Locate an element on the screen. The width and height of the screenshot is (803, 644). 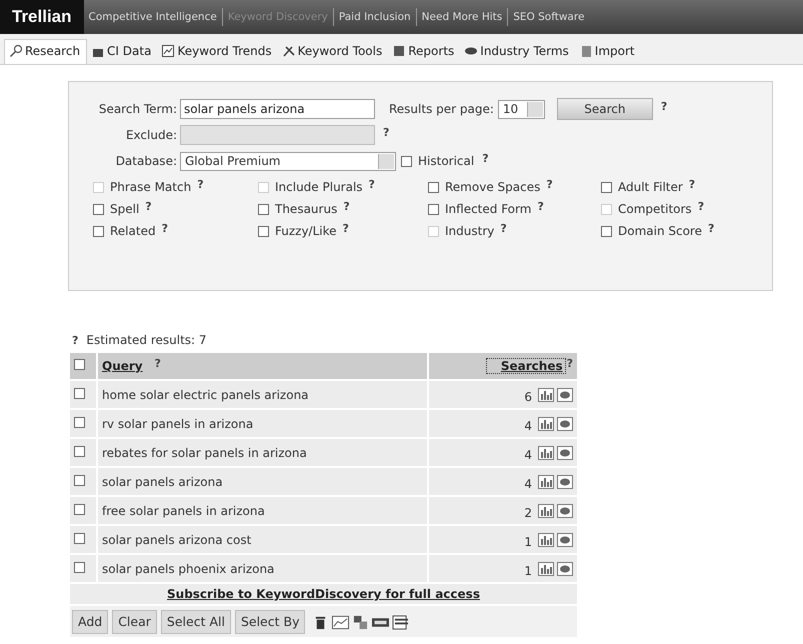
query-cell: home solar electric panels arizona is located at coordinates (205, 395).